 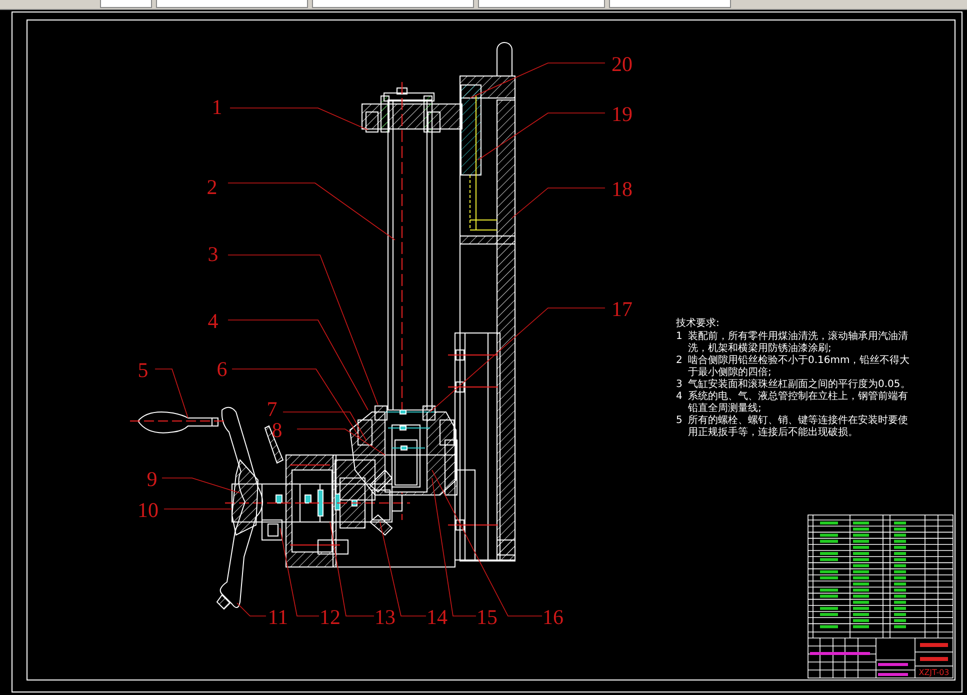 What do you see at coordinates (437, 617) in the screenshot?
I see `callout-number: 14` at bounding box center [437, 617].